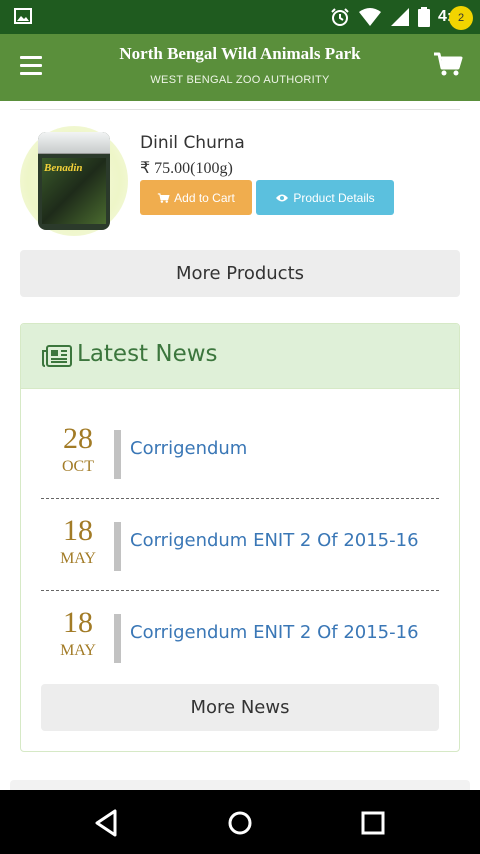  I want to click on recents-icon, so click(373, 823).